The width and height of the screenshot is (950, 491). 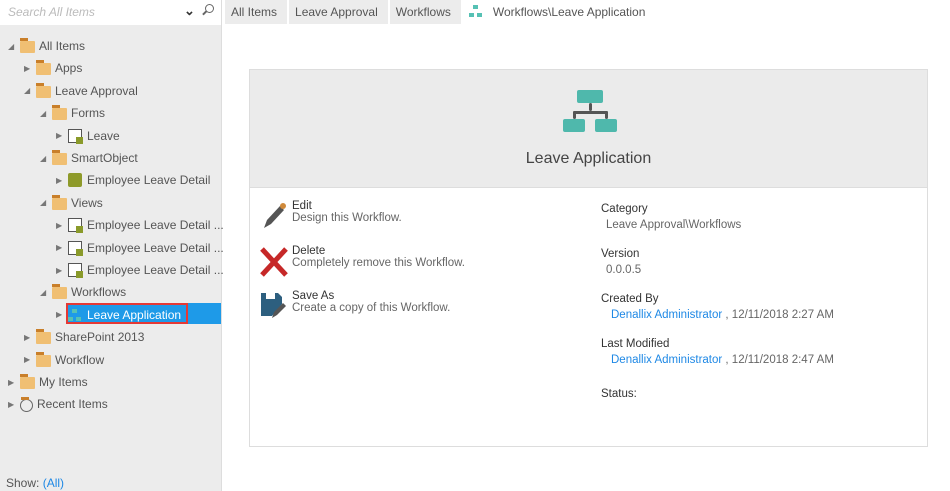 I want to click on show-filter: Show: (All), so click(x=35, y=483).